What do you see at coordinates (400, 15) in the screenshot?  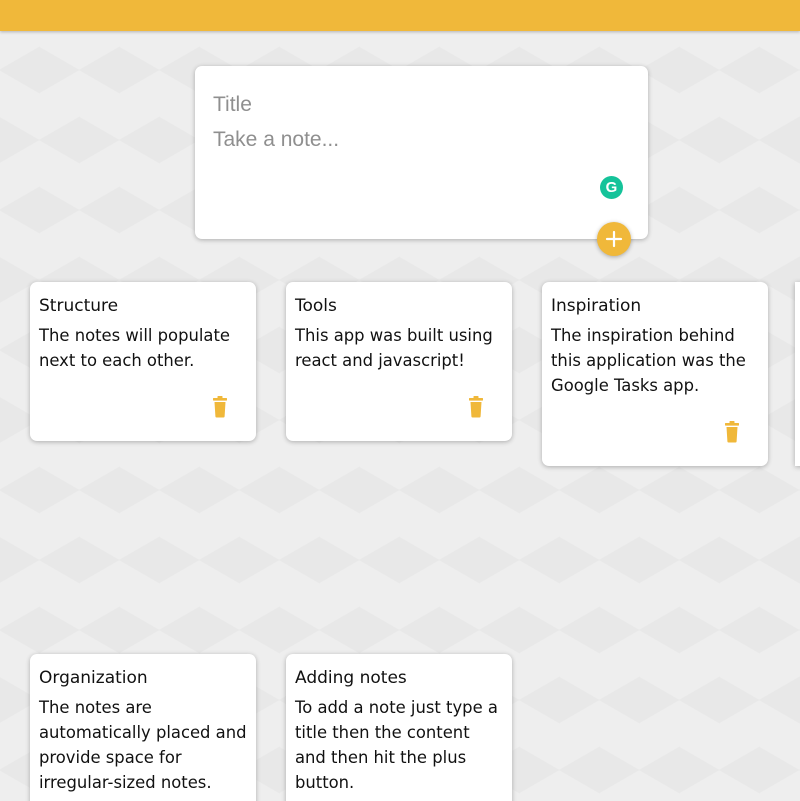 I see `header-bar` at bounding box center [400, 15].